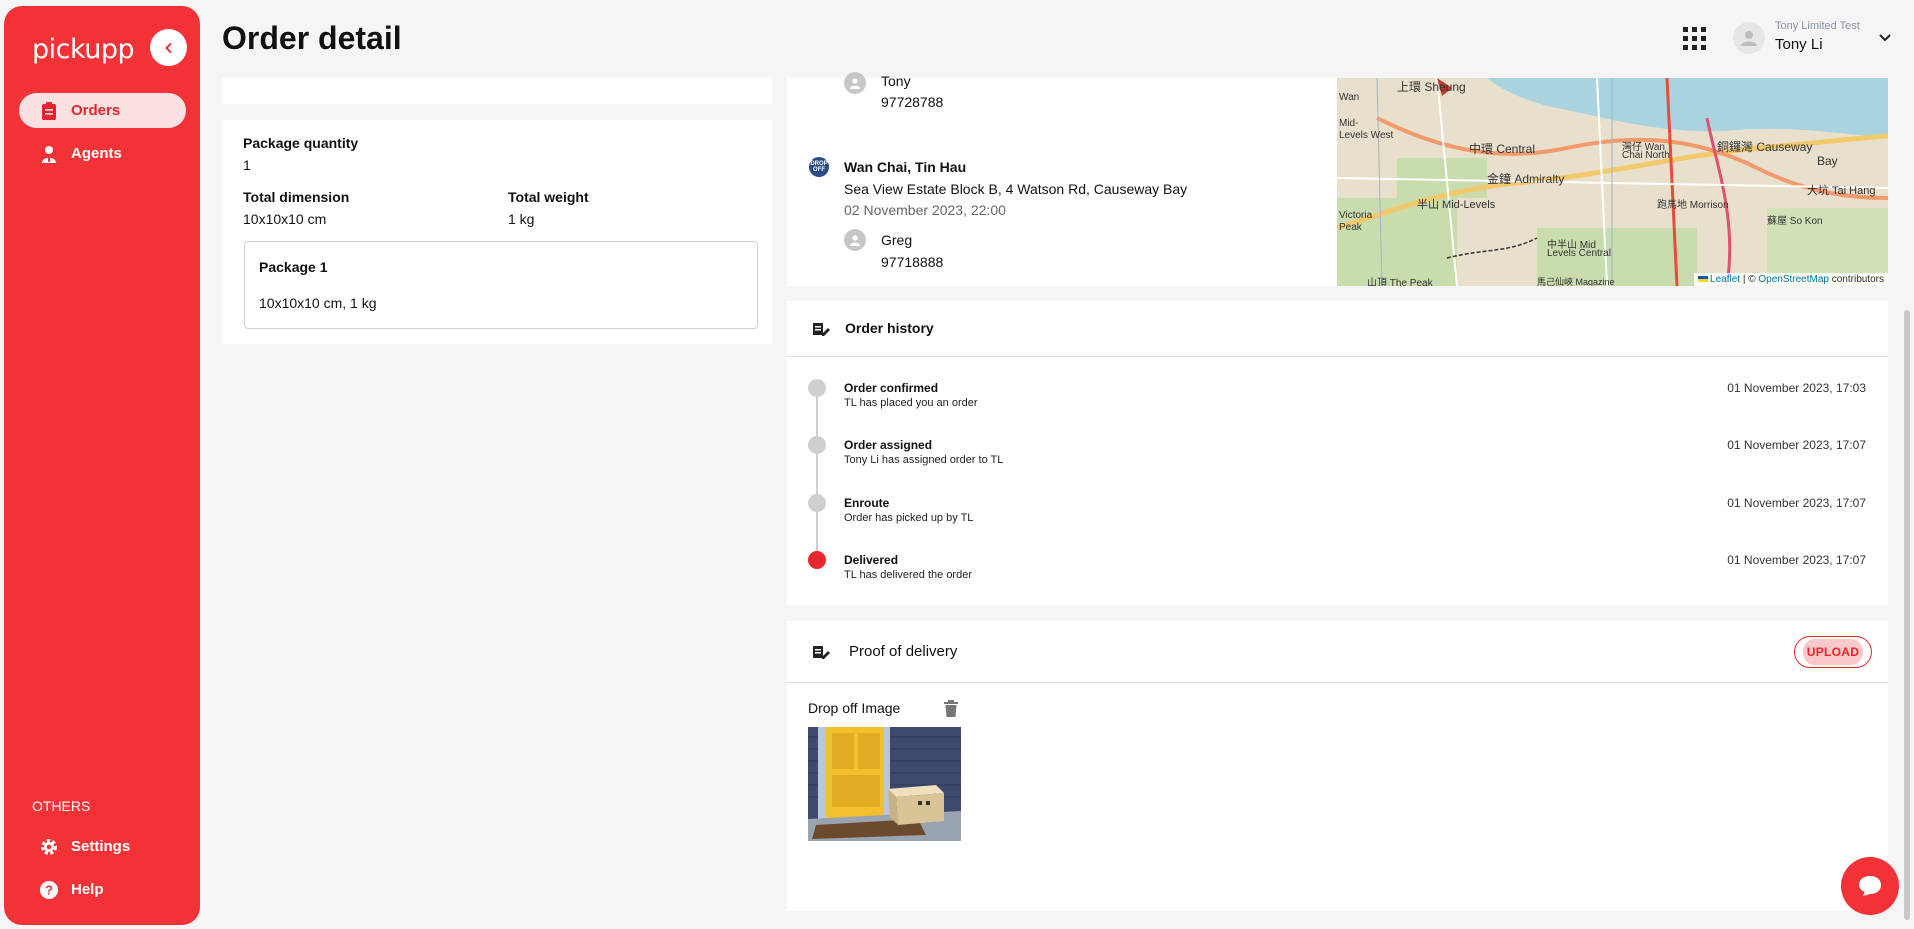 The width and height of the screenshot is (1914, 929). What do you see at coordinates (83, 49) in the screenshot?
I see `app-logo: pickupp` at bounding box center [83, 49].